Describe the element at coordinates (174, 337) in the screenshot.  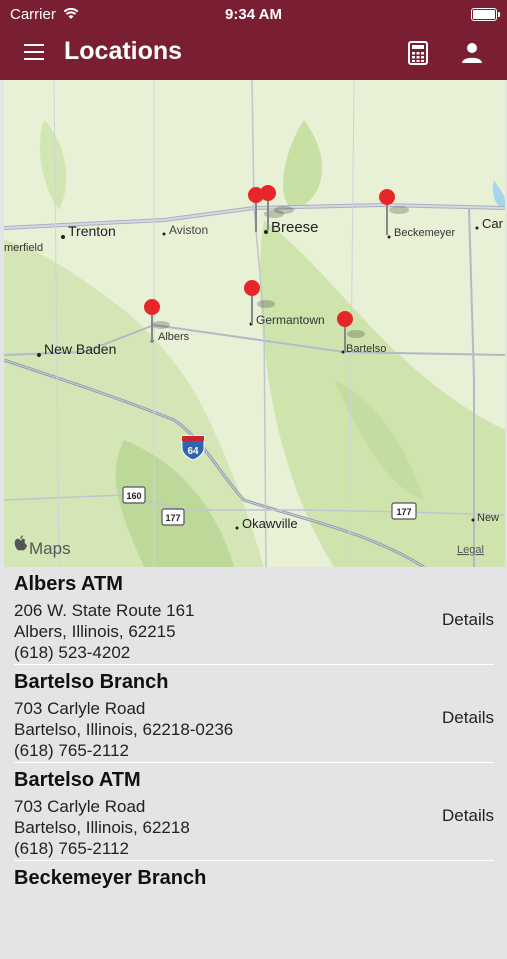
I see `map-label-albers: Albers` at that location.